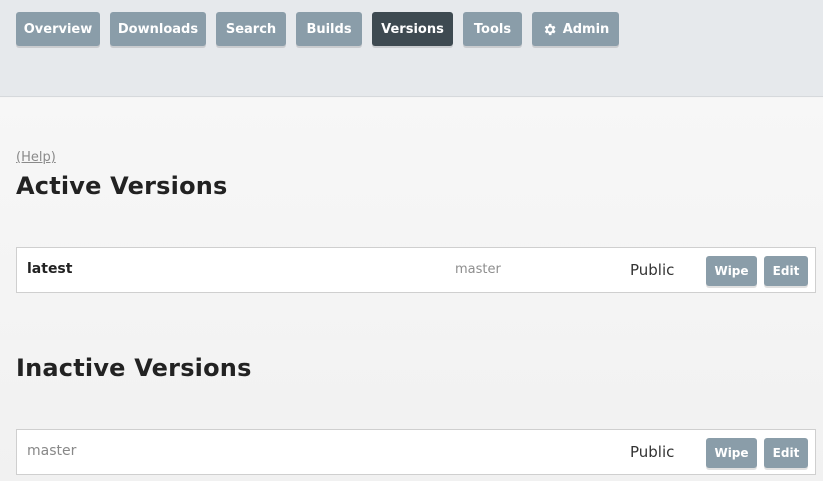  I want to click on tab-overview: Overview, so click(58, 29).